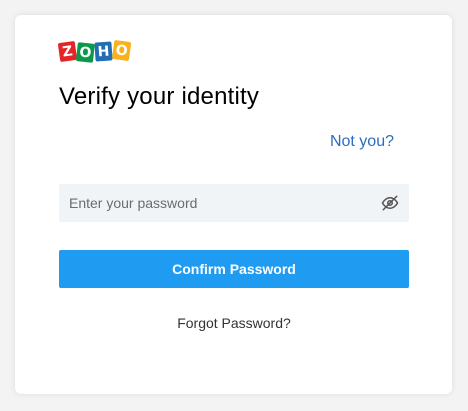 The width and height of the screenshot is (468, 411). What do you see at coordinates (159, 96) in the screenshot?
I see `page-title: Verify your identity` at bounding box center [159, 96].